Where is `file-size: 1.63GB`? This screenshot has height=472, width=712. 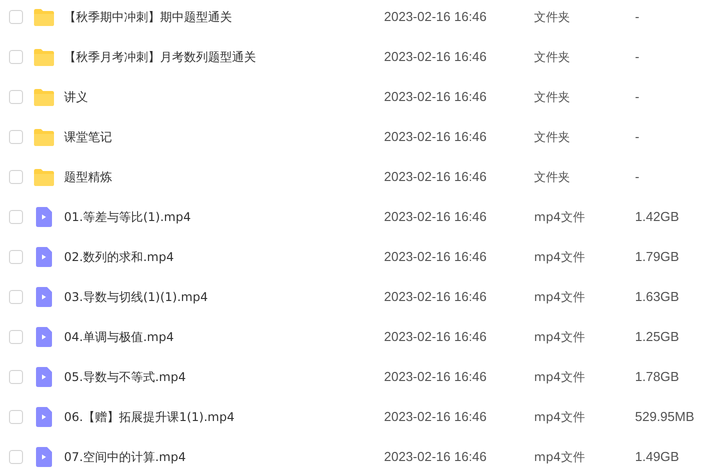 file-size: 1.63GB is located at coordinates (657, 297).